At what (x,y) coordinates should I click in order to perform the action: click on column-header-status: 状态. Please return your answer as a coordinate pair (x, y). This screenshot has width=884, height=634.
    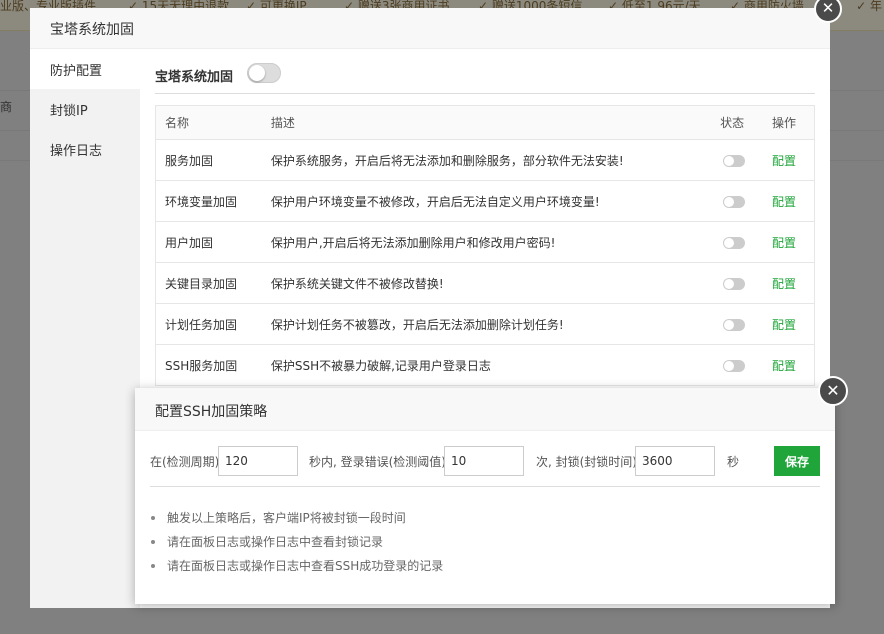
    Looking at the image, I should click on (746, 122).